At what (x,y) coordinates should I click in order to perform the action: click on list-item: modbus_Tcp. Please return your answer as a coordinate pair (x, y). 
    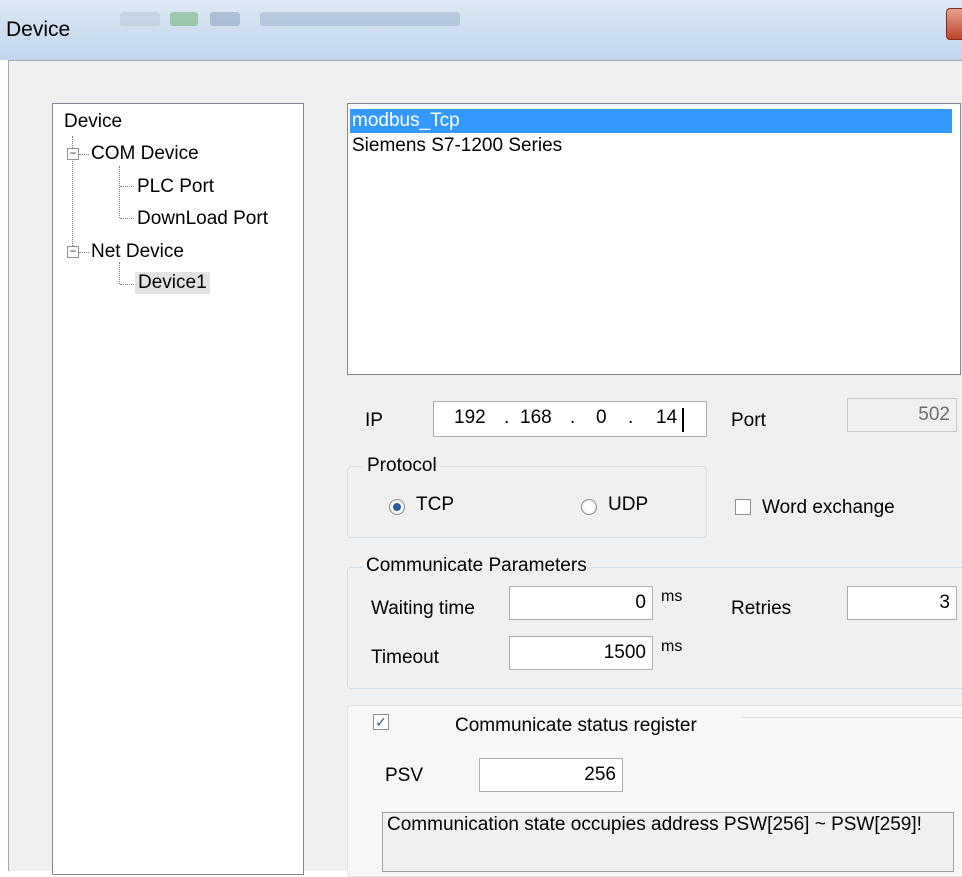
    Looking at the image, I should click on (651, 121).